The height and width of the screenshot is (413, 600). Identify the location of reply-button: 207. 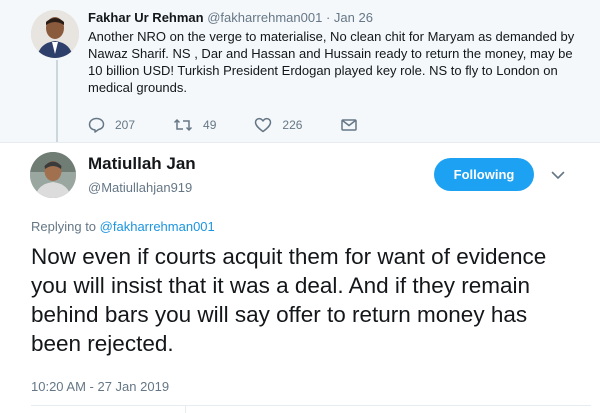
(111, 125).